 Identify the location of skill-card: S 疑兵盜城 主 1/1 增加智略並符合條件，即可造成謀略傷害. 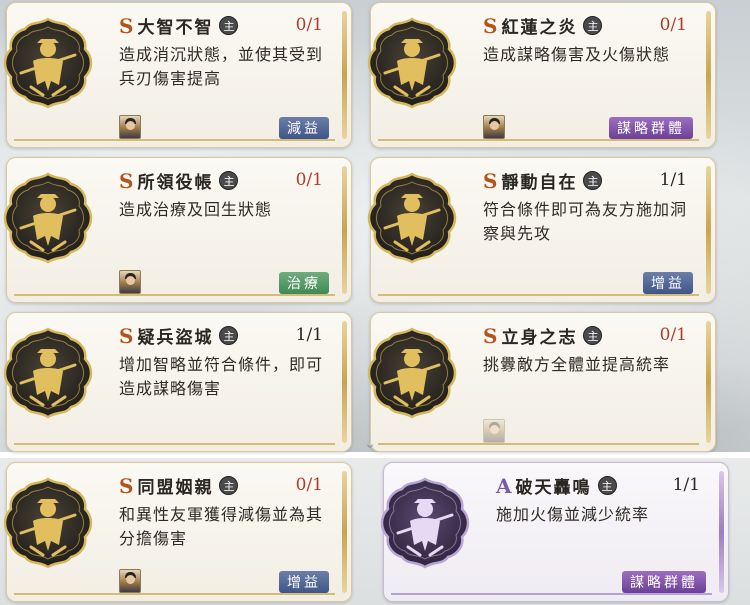
(177, 382).